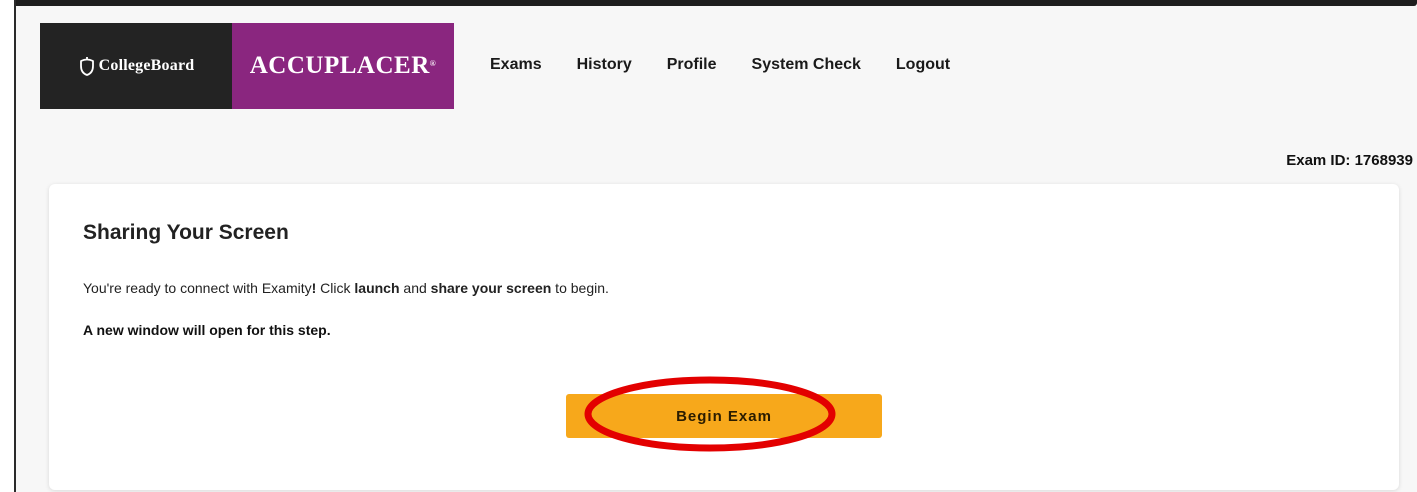  What do you see at coordinates (923, 65) in the screenshot?
I see `nav-item-logout: Logout` at bounding box center [923, 65].